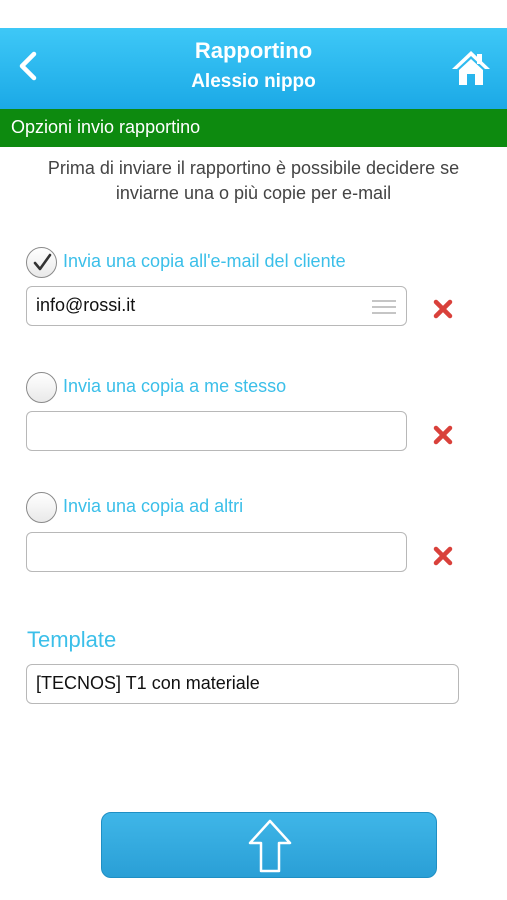 The height and width of the screenshot is (900, 507). I want to click on home-icon, so click(471, 68).